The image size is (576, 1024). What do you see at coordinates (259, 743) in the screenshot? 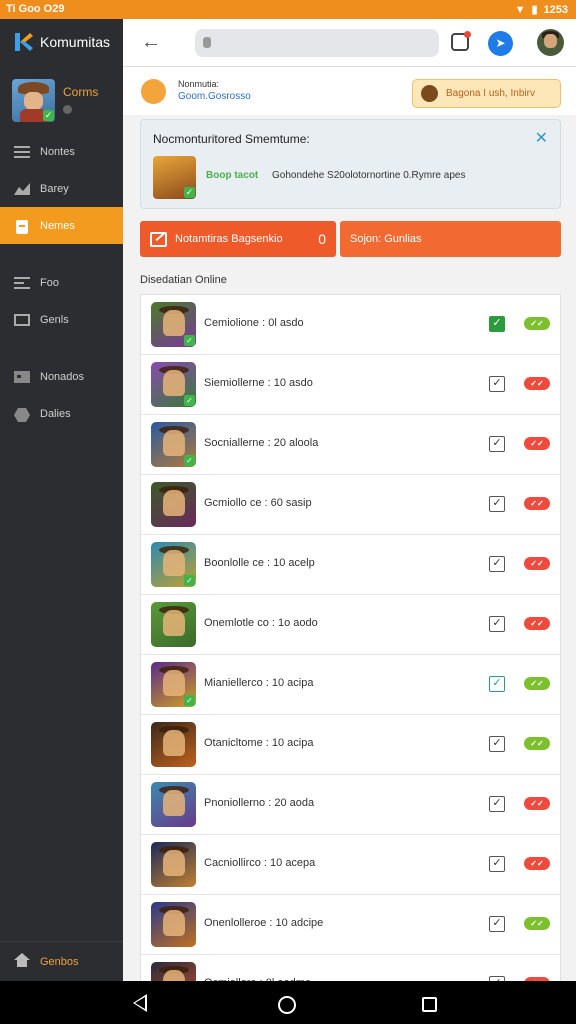
I see `game-name: Otanicltome : 10 acipa` at bounding box center [259, 743].